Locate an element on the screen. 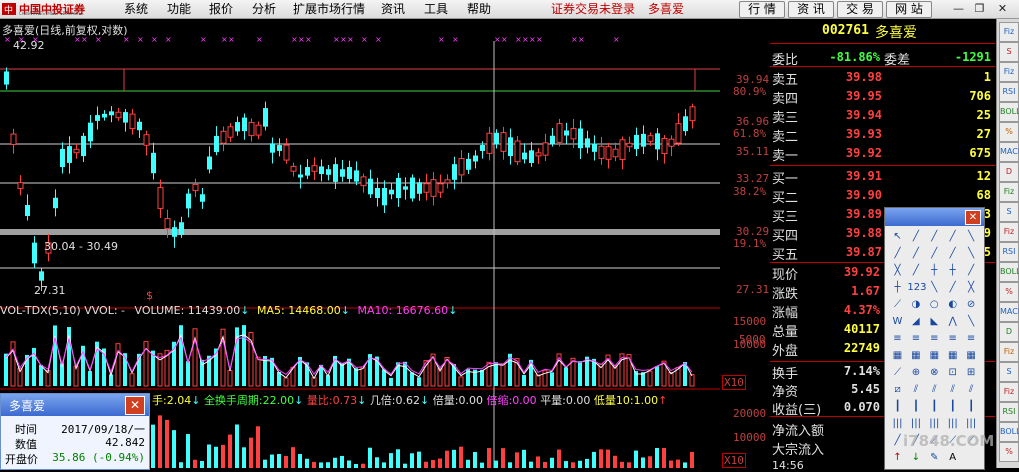 The image size is (1019, 472). tab-news: 资 讯 is located at coordinates (811, 9).